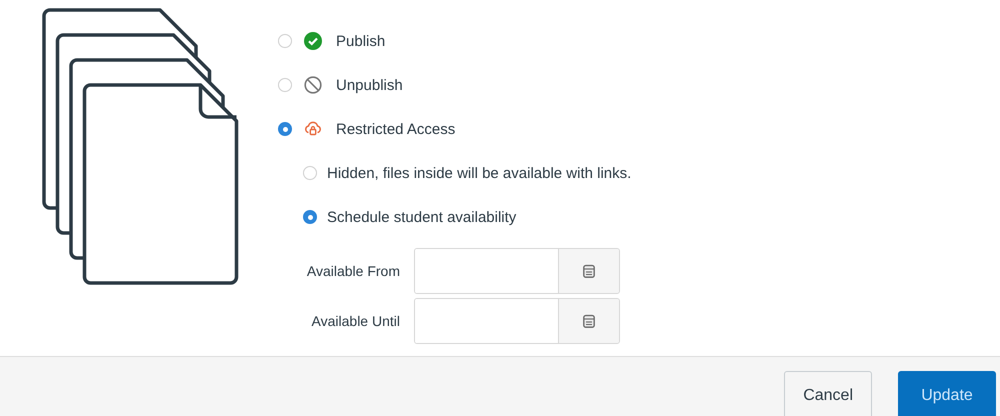 The height and width of the screenshot is (416, 1000). Describe the element at coordinates (828, 393) in the screenshot. I see `cancel-button: Cancel` at that location.